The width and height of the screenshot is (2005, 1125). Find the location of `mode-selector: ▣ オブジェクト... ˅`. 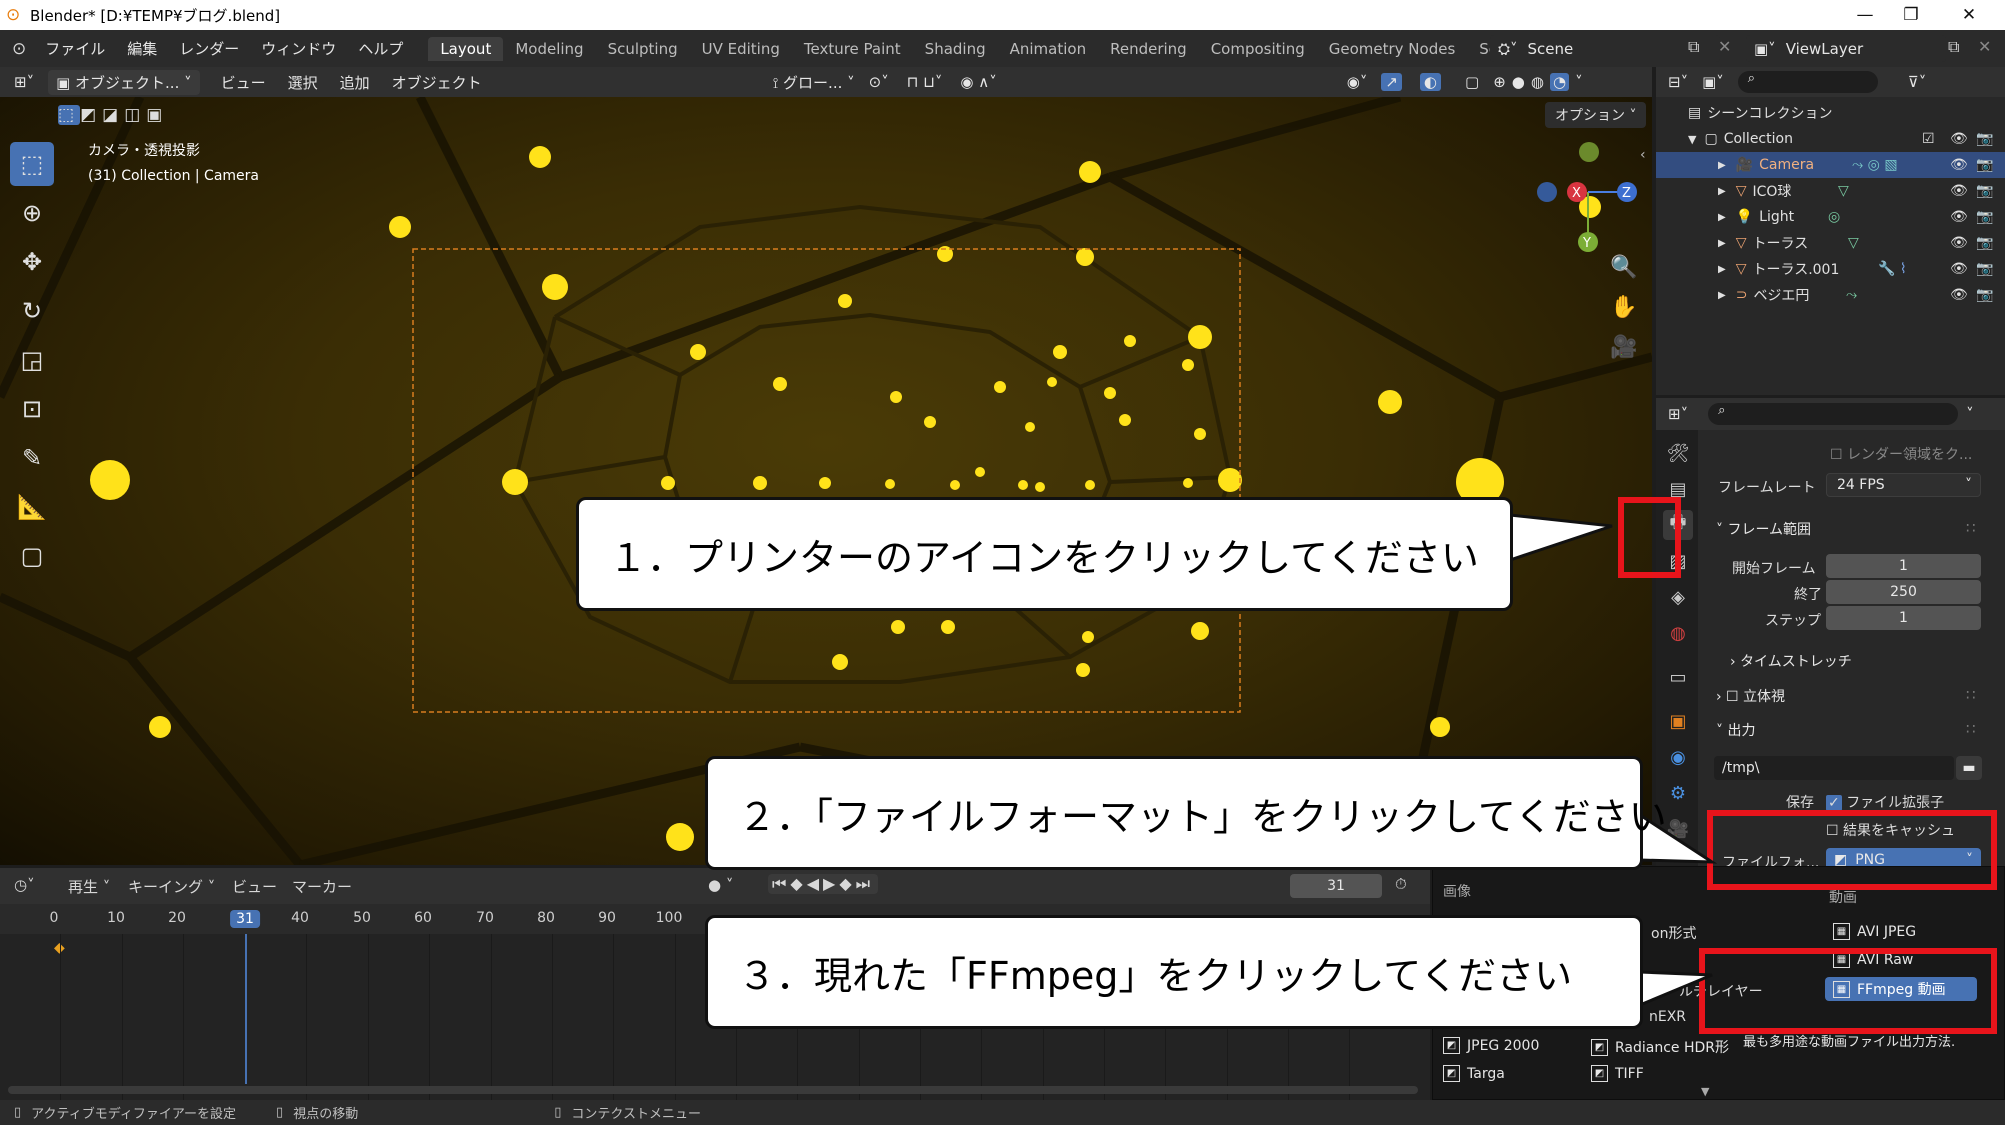

mode-selector: ▣ オブジェクト... ˅ is located at coordinates (124, 82).